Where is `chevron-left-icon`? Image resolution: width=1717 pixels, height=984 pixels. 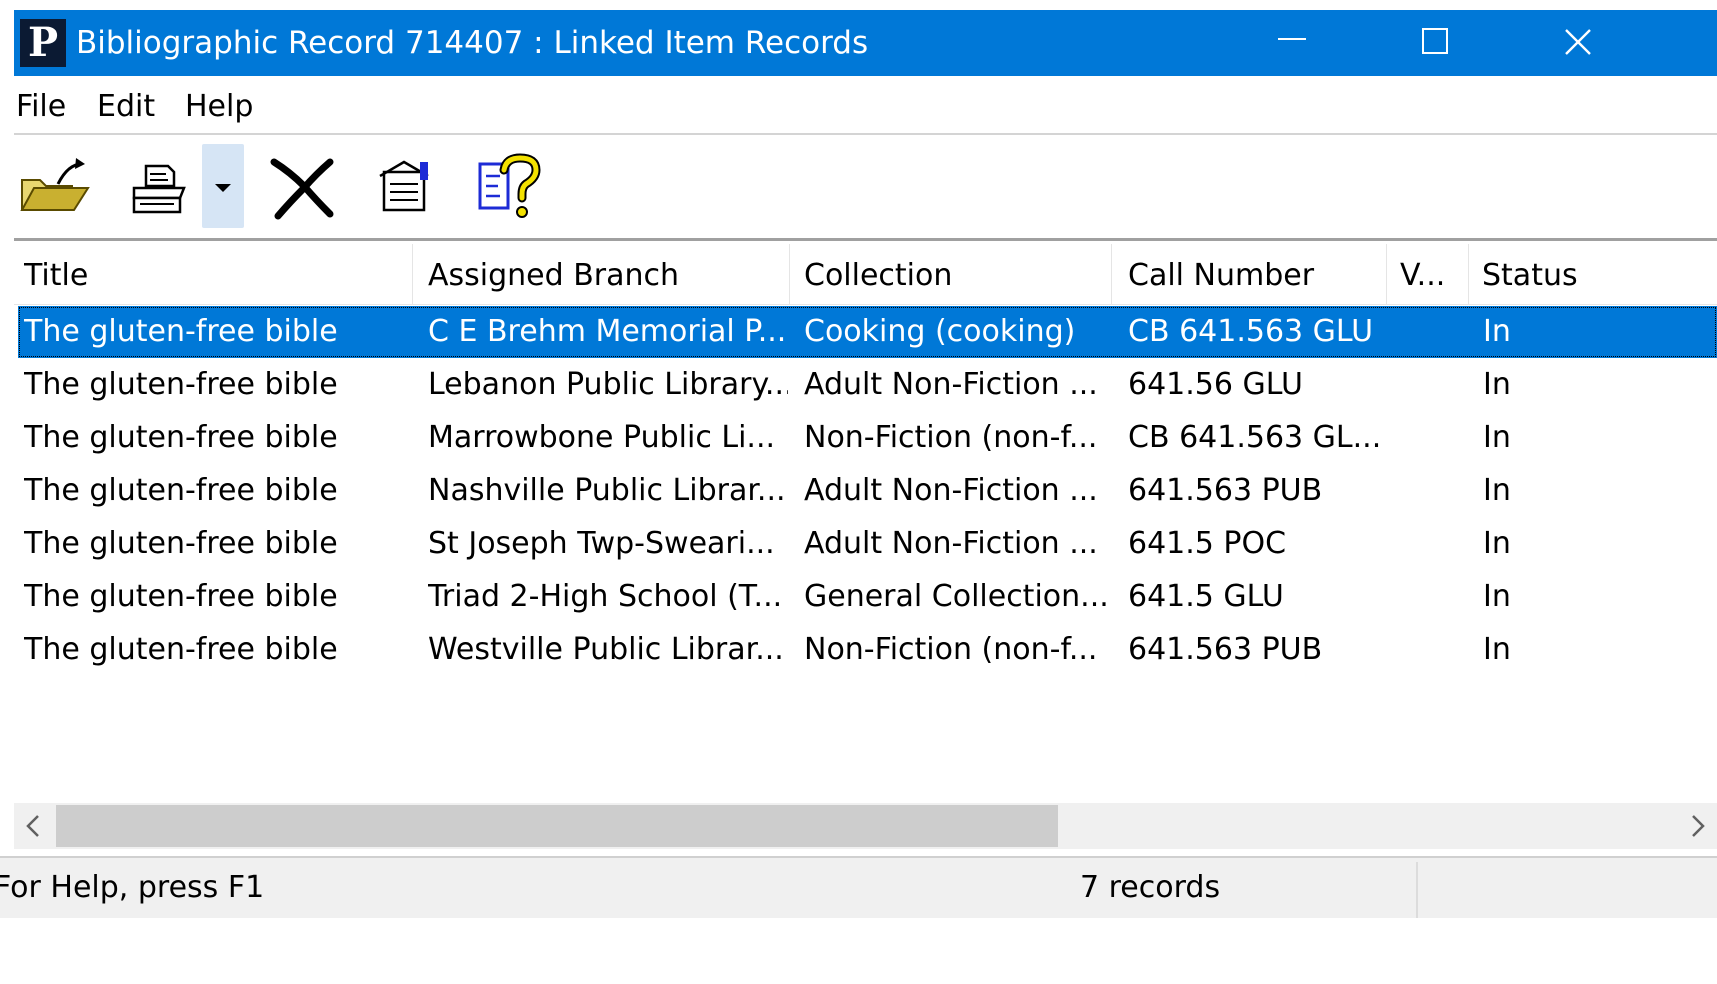
chevron-left-icon is located at coordinates (32, 826).